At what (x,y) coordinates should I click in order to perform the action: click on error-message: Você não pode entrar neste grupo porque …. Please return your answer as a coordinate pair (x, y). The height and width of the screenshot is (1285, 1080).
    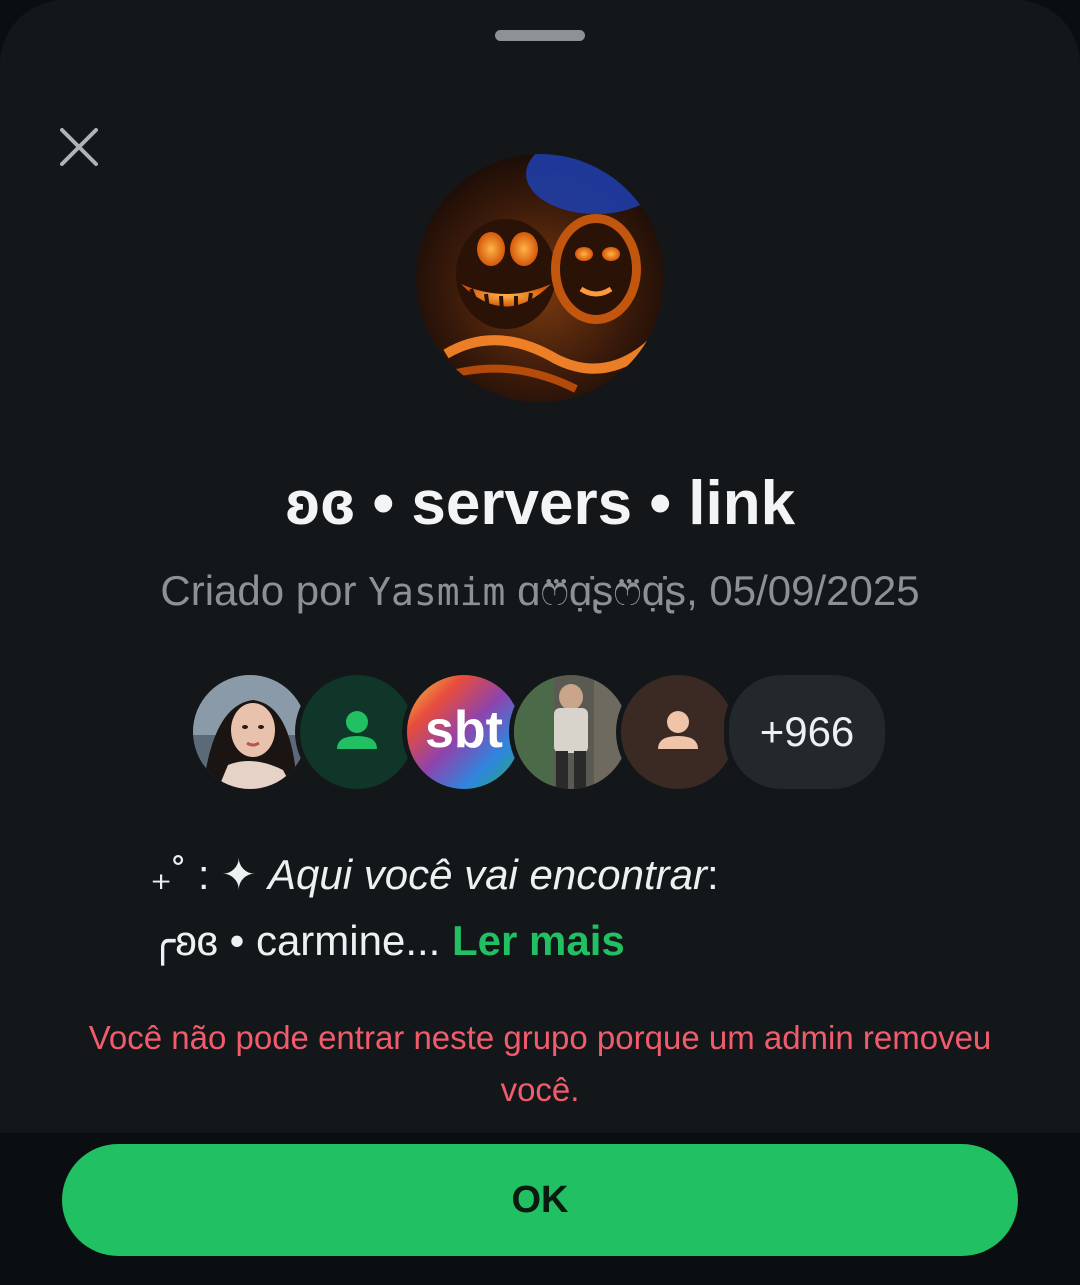
    Looking at the image, I should click on (540, 1063).